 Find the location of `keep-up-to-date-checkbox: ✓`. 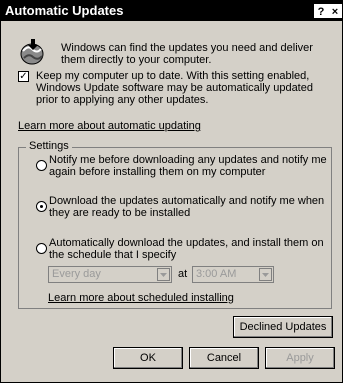

keep-up-to-date-checkbox: ✓ is located at coordinates (23, 76).